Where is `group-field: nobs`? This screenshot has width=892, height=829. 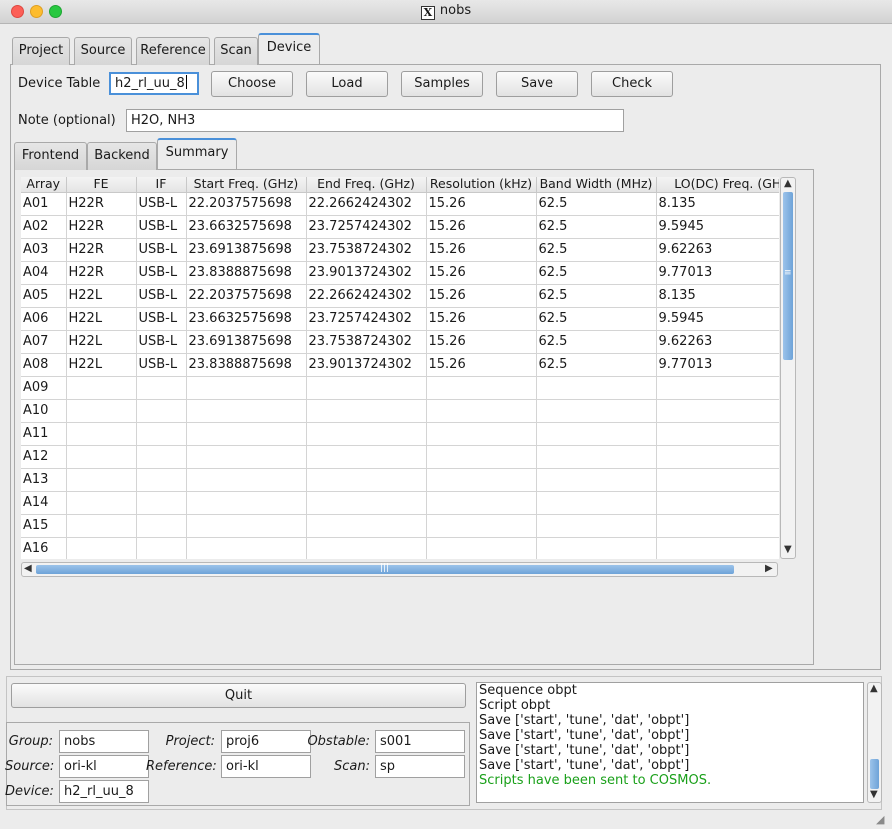 group-field: nobs is located at coordinates (104, 741).